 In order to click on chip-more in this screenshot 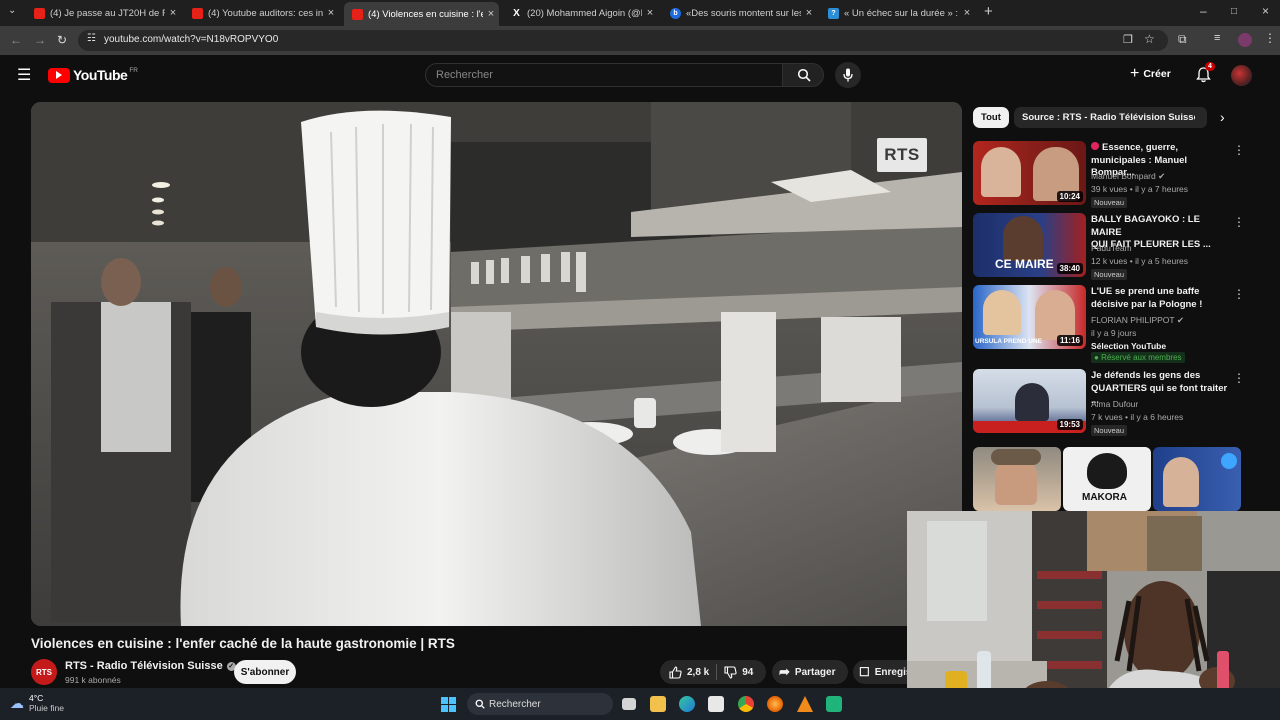, I will do `click(1201, 117)`.